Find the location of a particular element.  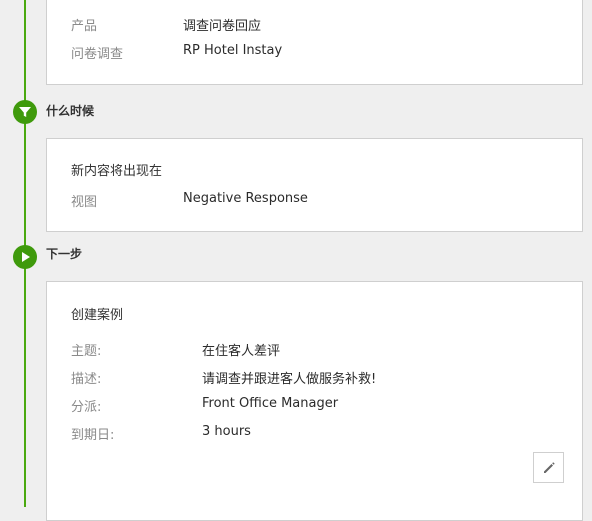

pencil-icon is located at coordinates (549, 467).